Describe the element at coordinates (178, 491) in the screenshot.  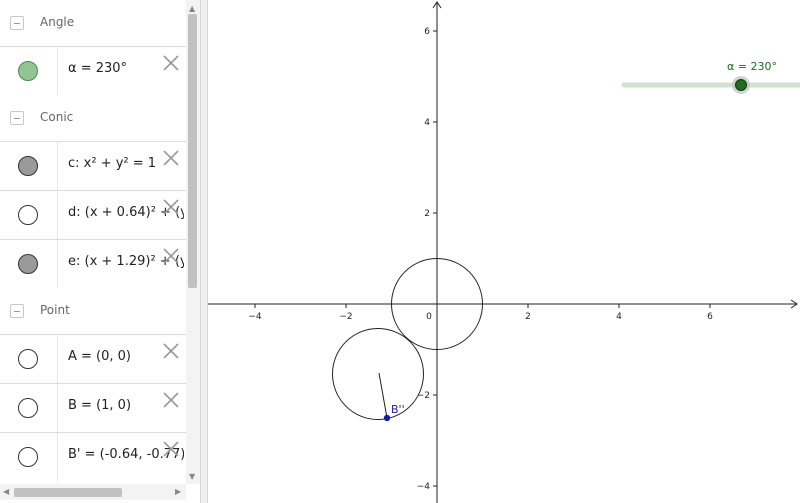
I see `scroll-right-arrow-icon: ▶` at that location.